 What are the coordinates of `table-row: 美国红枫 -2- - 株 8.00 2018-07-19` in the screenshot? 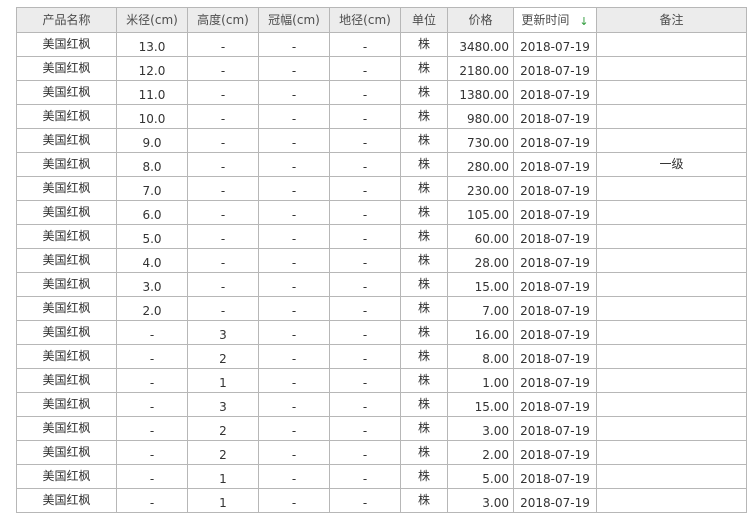 It's located at (381, 356).